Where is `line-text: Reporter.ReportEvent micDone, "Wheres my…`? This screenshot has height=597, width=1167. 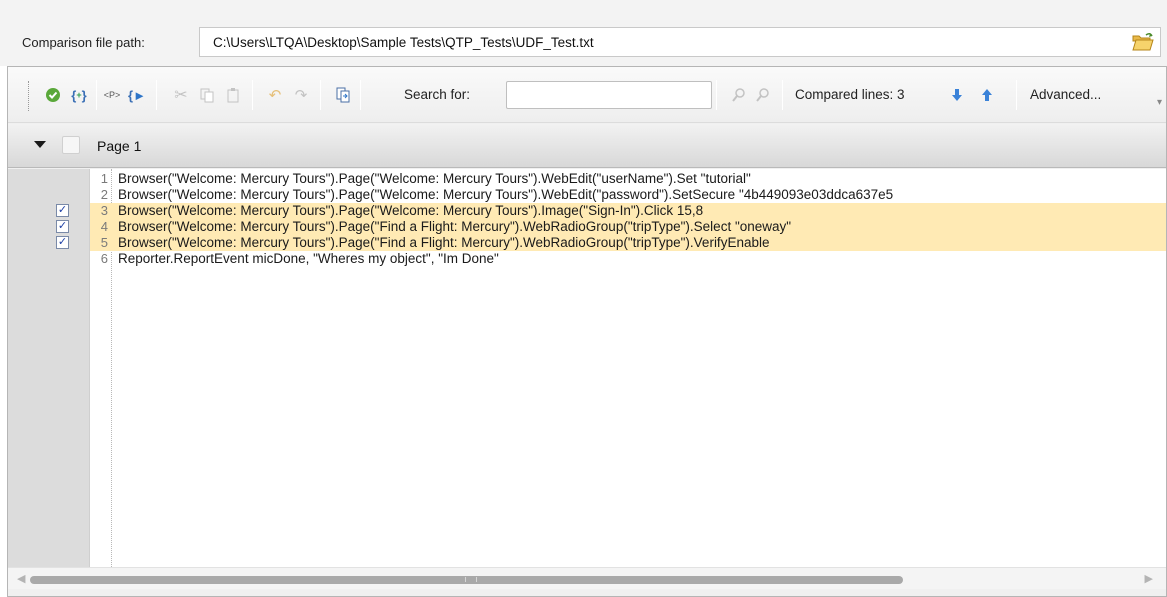 line-text: Reporter.ReportEvent micDone, "Wheres my… is located at coordinates (308, 258).